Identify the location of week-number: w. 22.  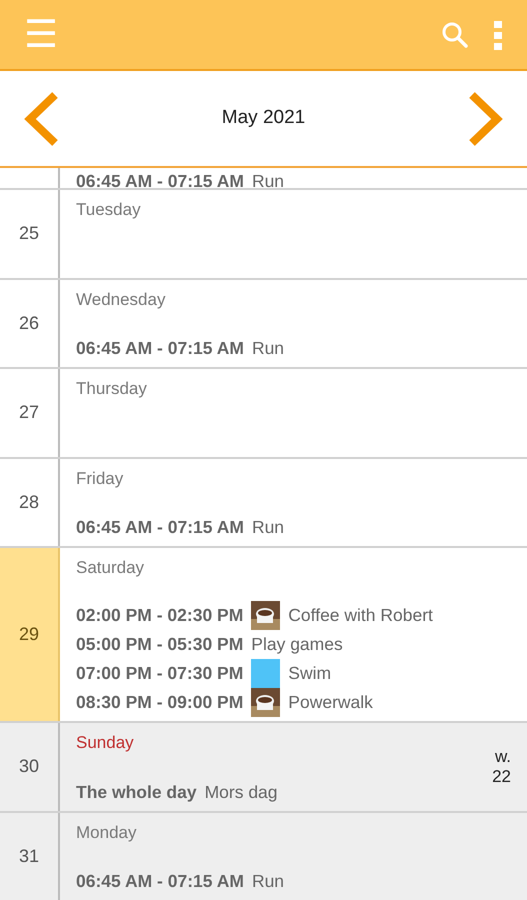
(501, 766).